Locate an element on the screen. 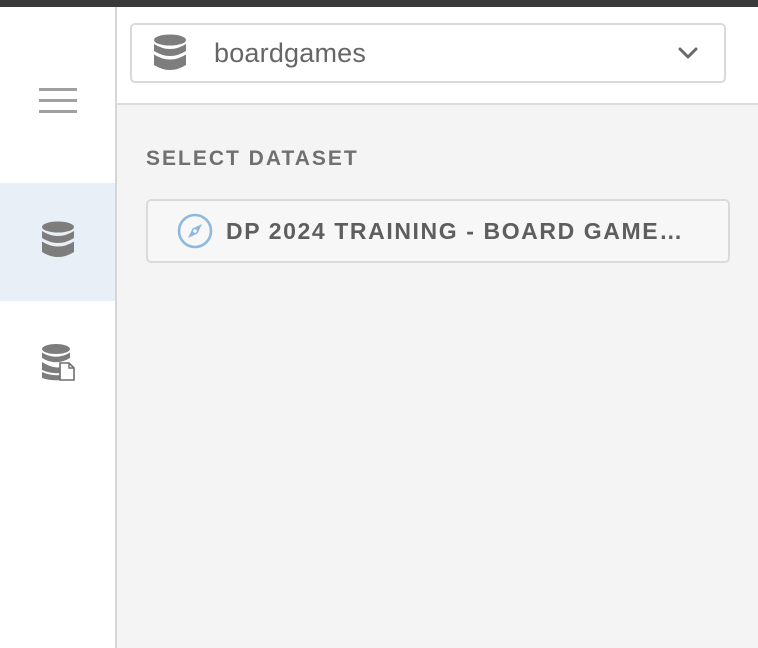 Image resolution: width=758 pixels, height=648 pixels. sidebar-menu-button is located at coordinates (57, 103).